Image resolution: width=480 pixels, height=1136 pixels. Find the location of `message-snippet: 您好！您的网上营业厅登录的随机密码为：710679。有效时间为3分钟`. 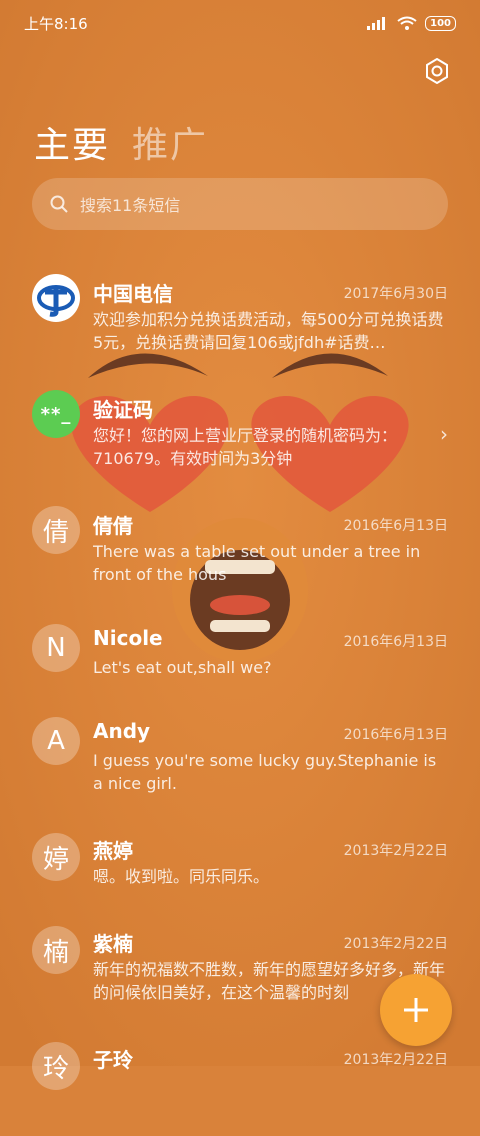

message-snippet: 您好！您的网上营业厅登录的随机密码为：710679。有效时间为3分钟 is located at coordinates (245, 447).